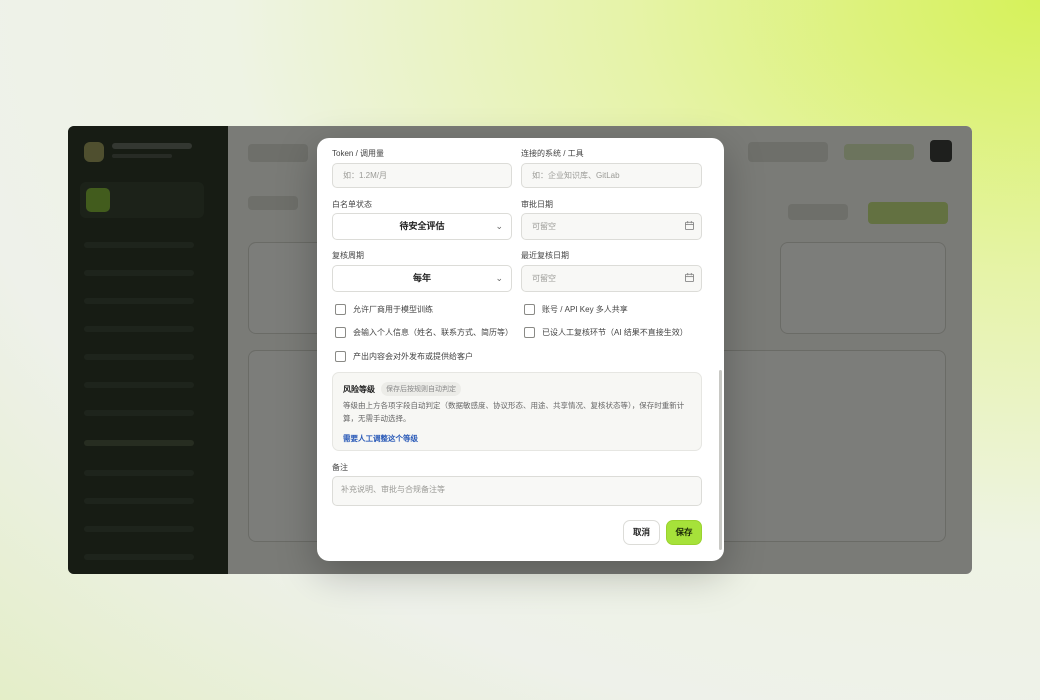  I want to click on cancel-button: 取消, so click(641, 532).